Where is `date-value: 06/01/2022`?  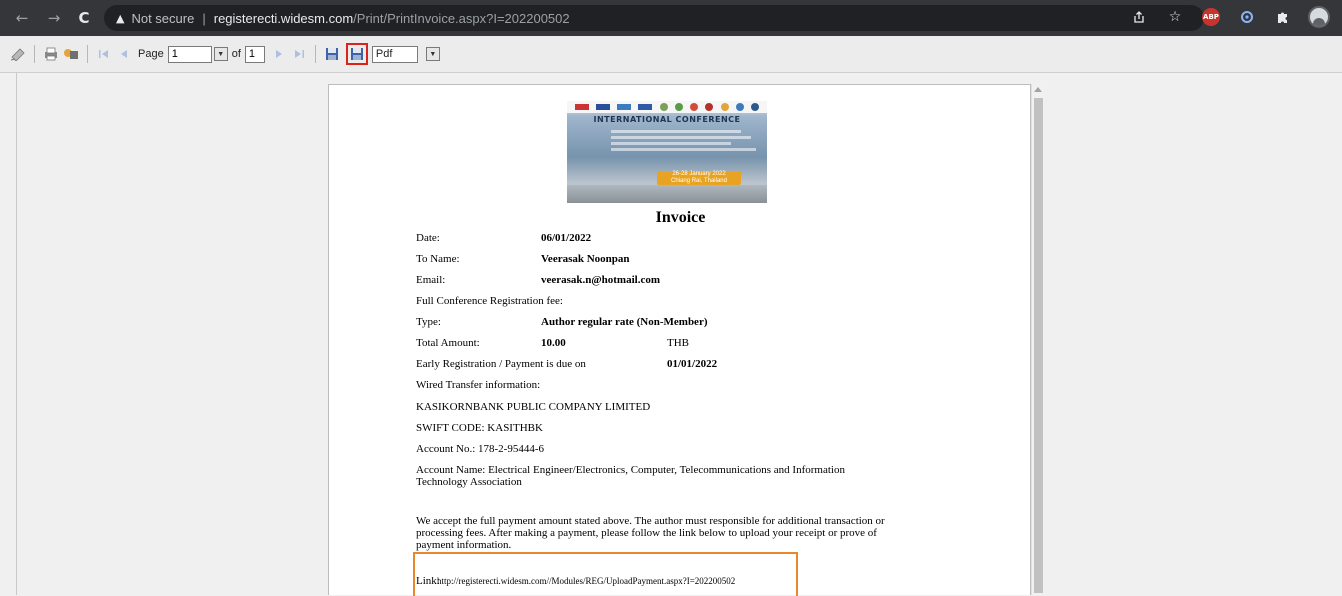 date-value: 06/01/2022 is located at coordinates (566, 238).